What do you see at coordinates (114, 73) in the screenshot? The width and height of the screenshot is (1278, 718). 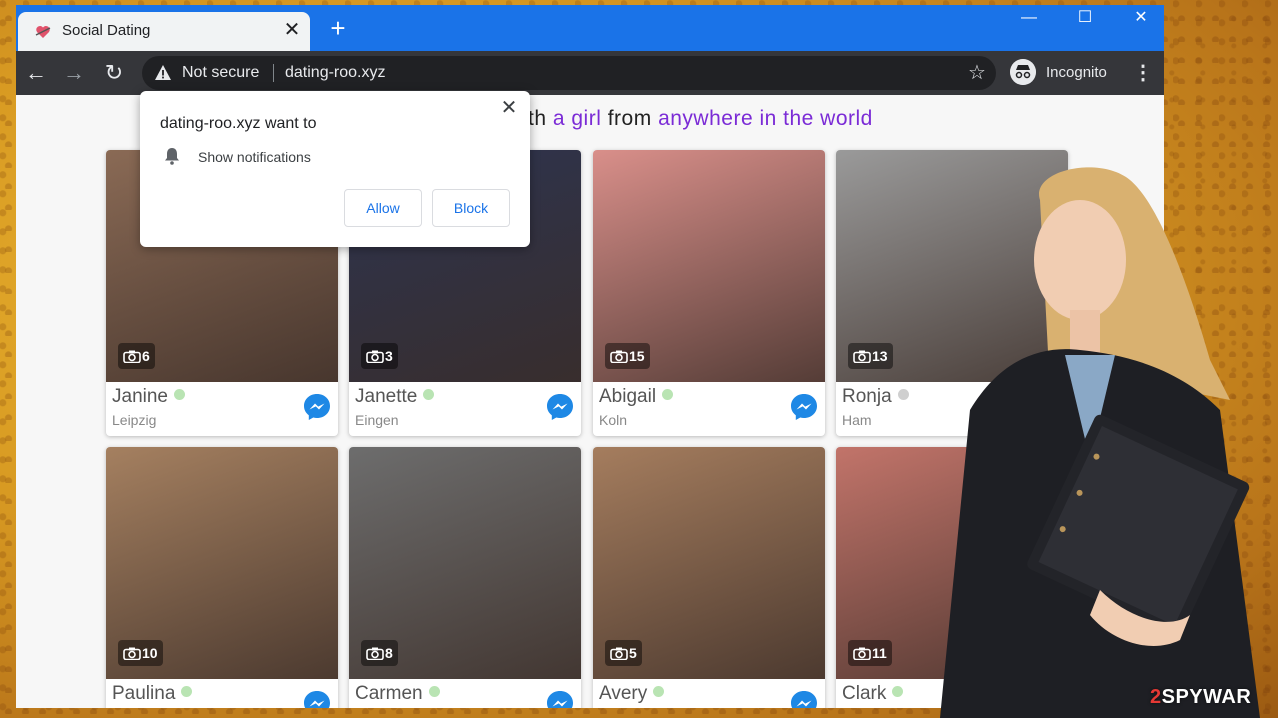 I see `reload-icon: ↻` at bounding box center [114, 73].